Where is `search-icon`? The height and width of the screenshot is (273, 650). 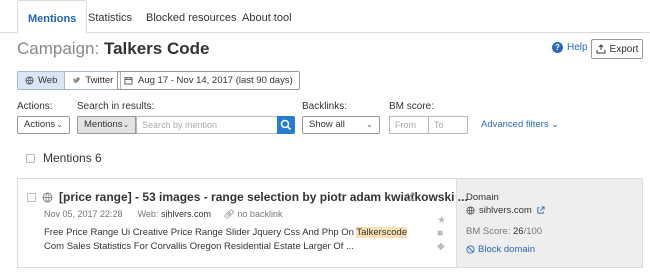
search-icon is located at coordinates (286, 125).